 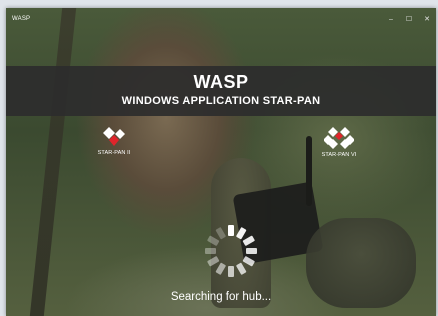 What do you see at coordinates (339, 155) in the screenshot?
I see `device-label: STAR-PAN VI` at bounding box center [339, 155].